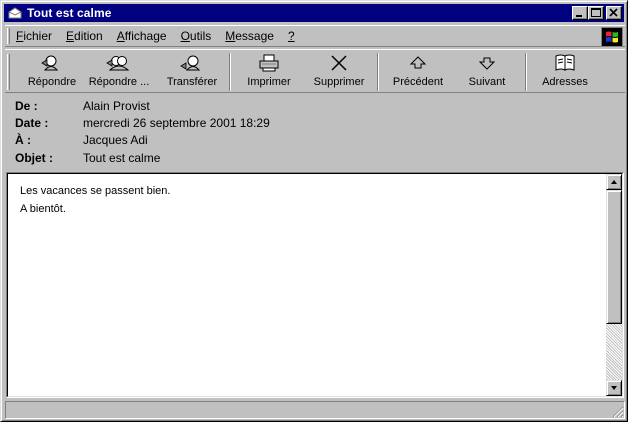  What do you see at coordinates (291, 36) in the screenshot?
I see `menu-help: ?` at bounding box center [291, 36].